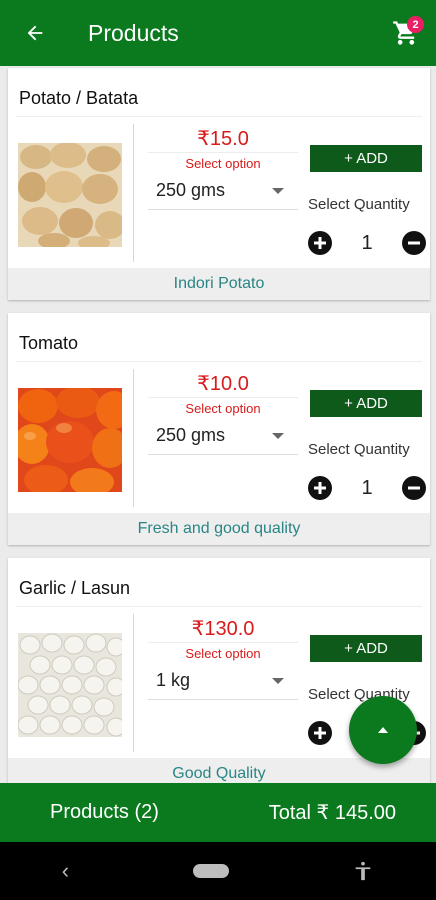 This screenshot has height=900, width=436. I want to click on price-label: ₹15.0, so click(223, 139).